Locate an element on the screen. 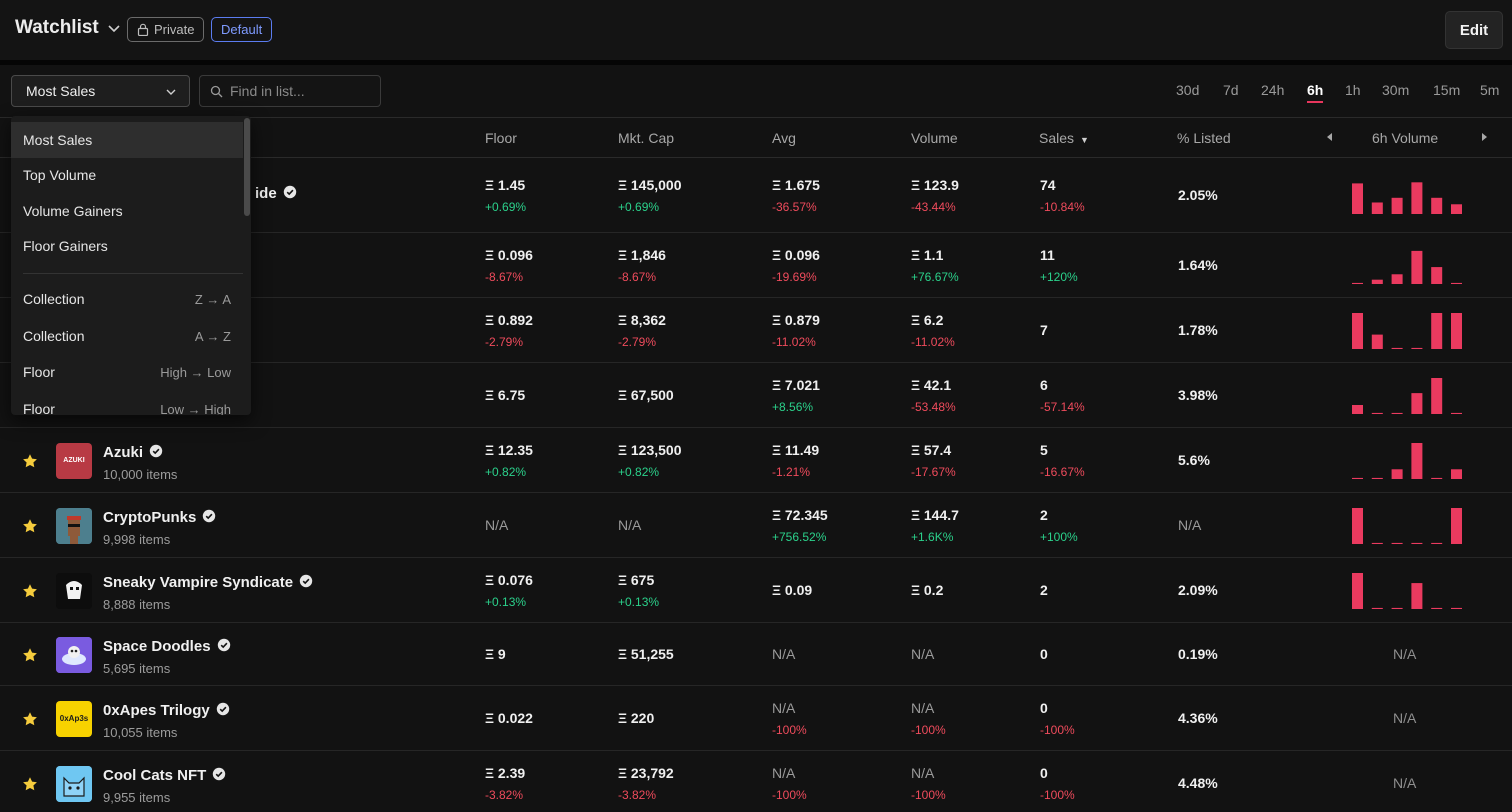 The height and width of the screenshot is (812, 1512). sort-option-collection-za: Collection Z → A is located at coordinates (127, 299).